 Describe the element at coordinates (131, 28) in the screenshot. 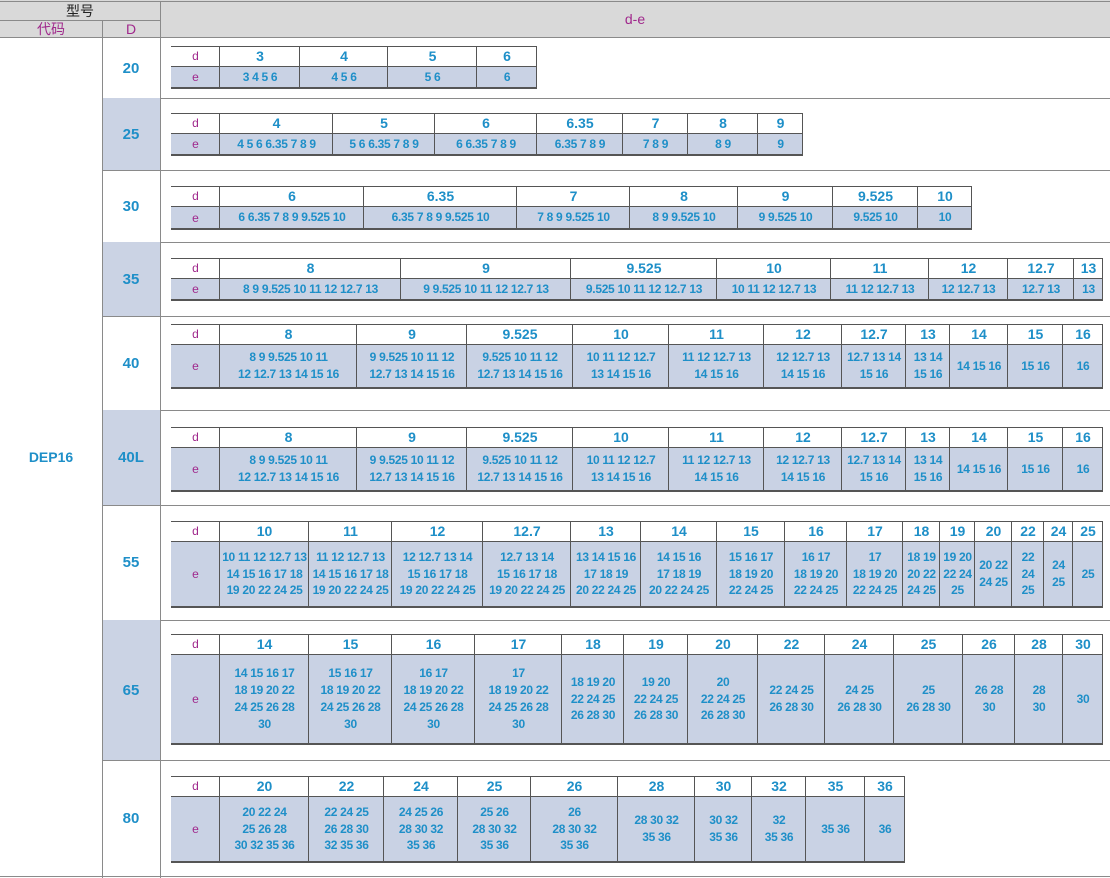

I see `header-D: D` at that location.